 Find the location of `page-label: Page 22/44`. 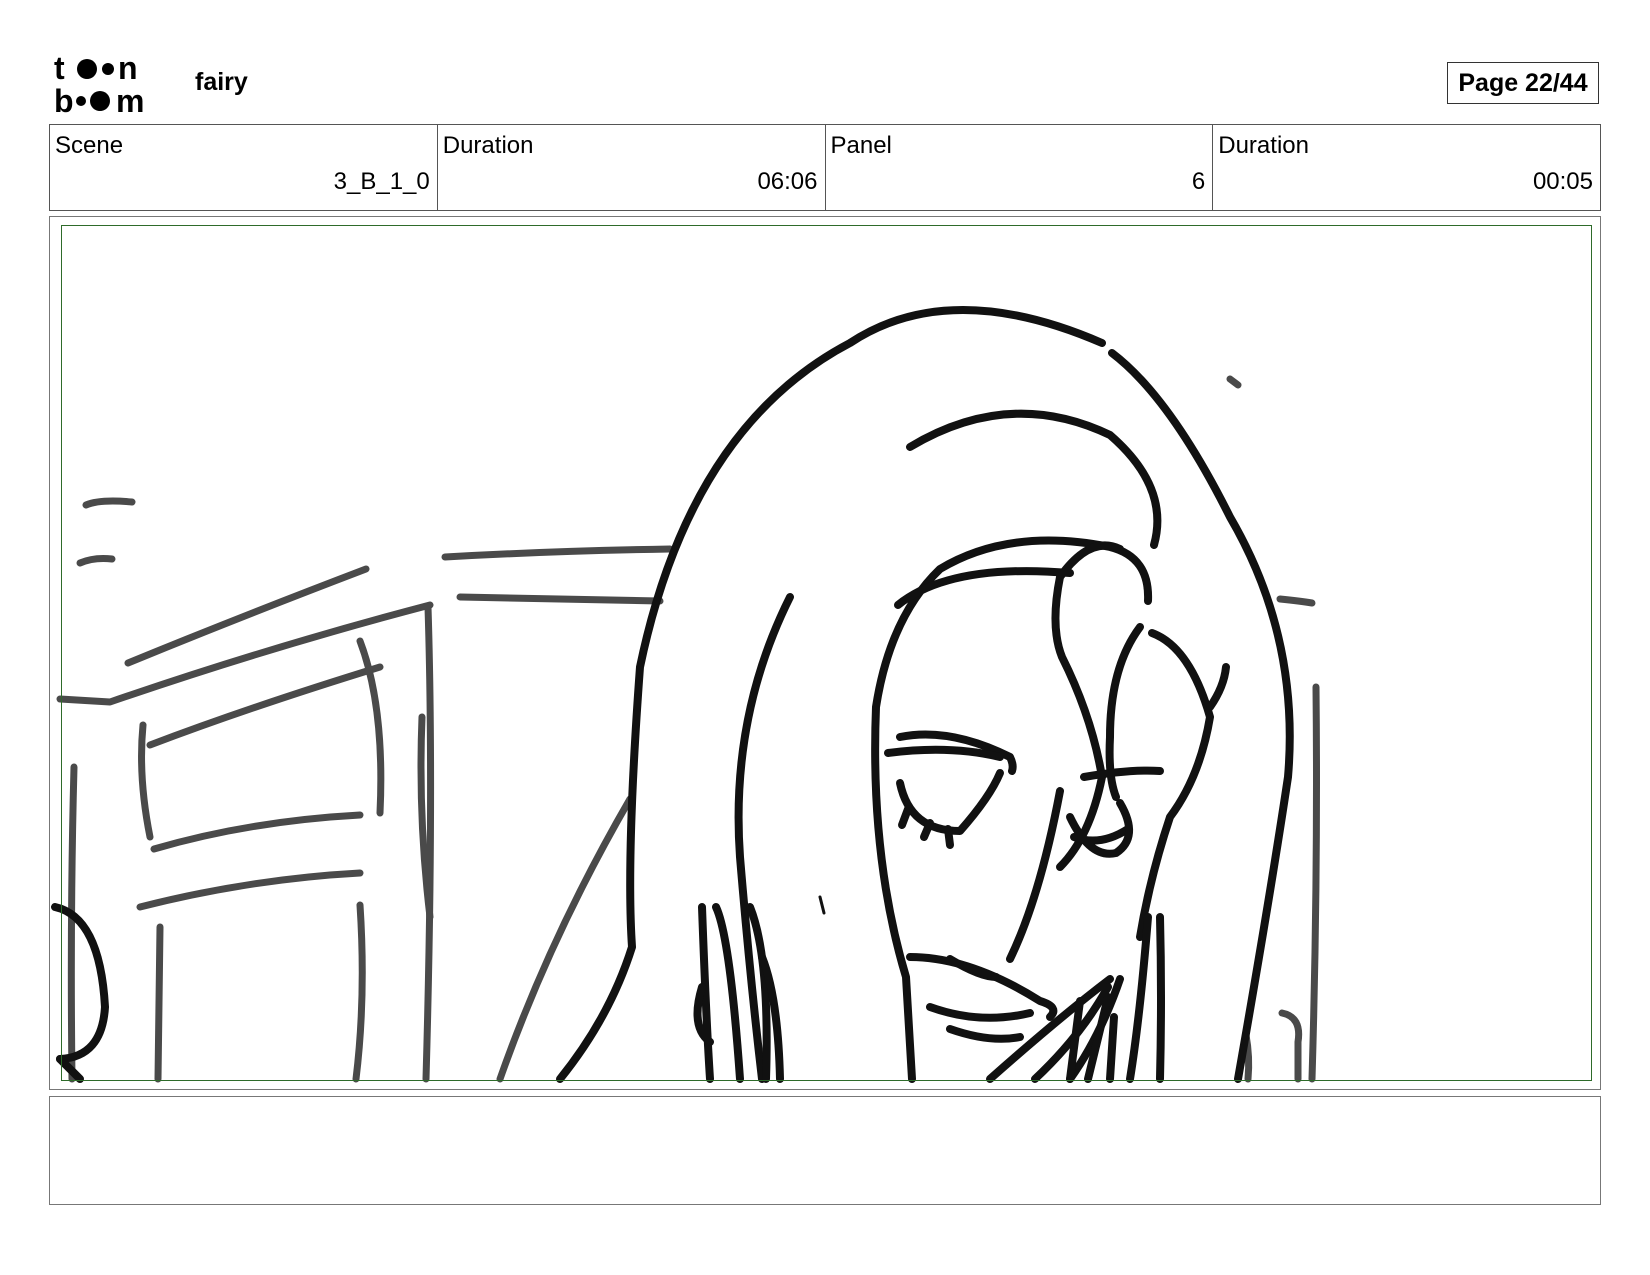

page-label: Page 22/44 is located at coordinates (1523, 82).